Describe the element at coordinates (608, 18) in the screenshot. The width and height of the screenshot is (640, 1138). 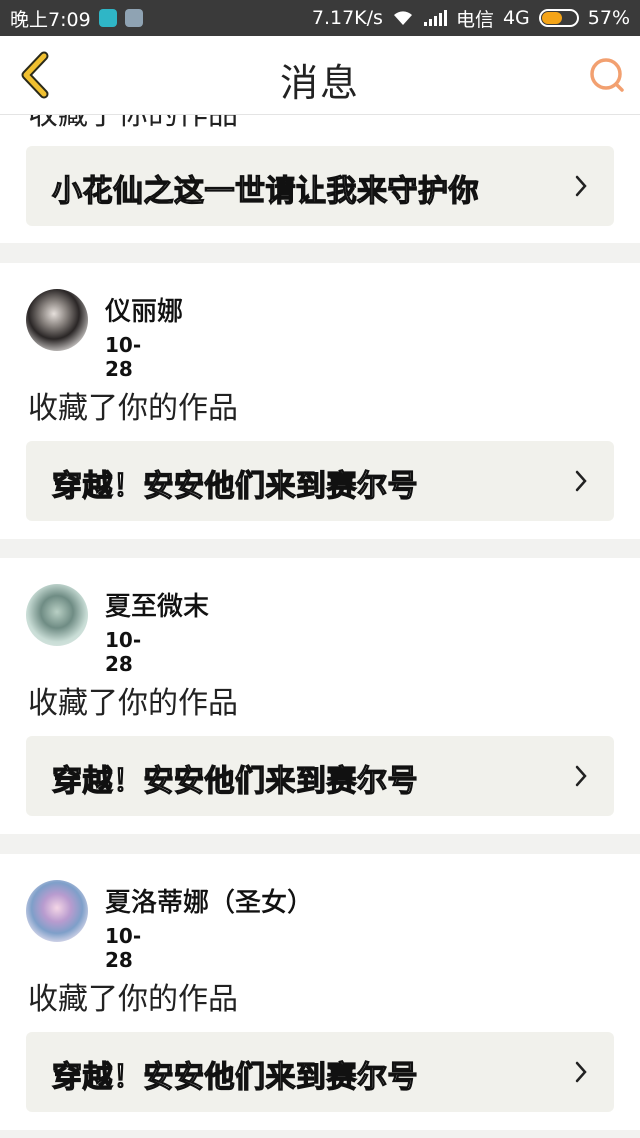
I see `battery-percent: 57%` at that location.